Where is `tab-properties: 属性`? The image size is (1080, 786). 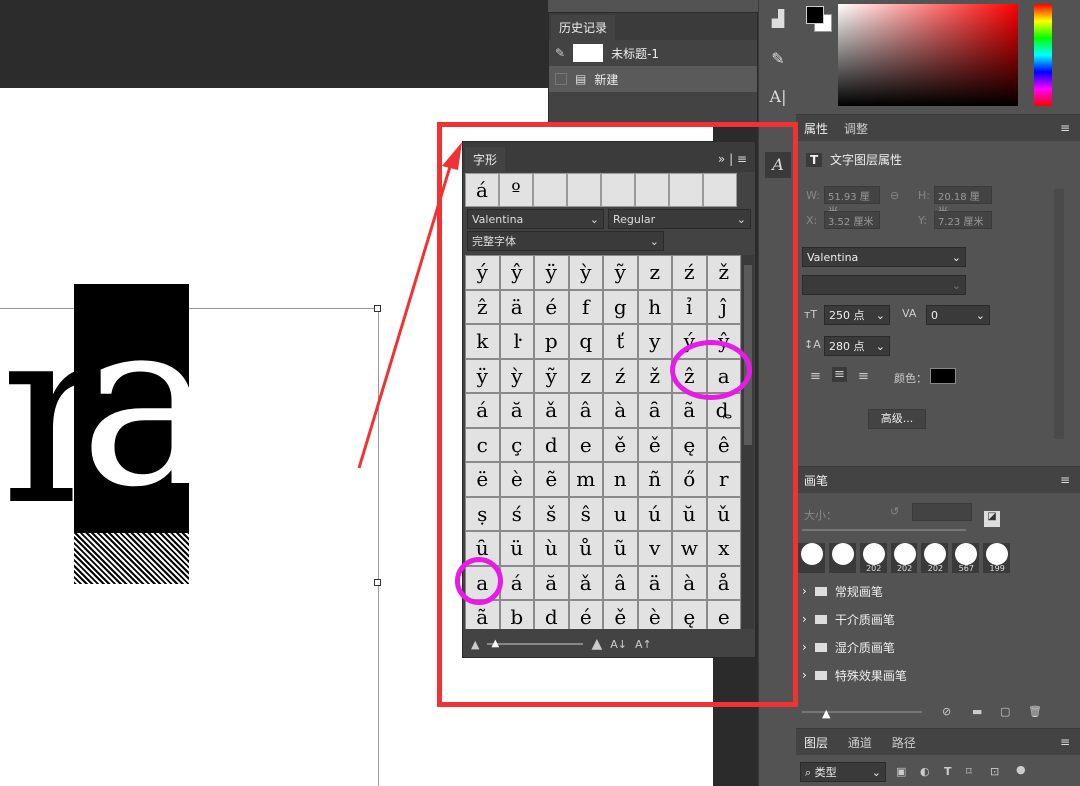 tab-properties: 属性 is located at coordinates (816, 128).